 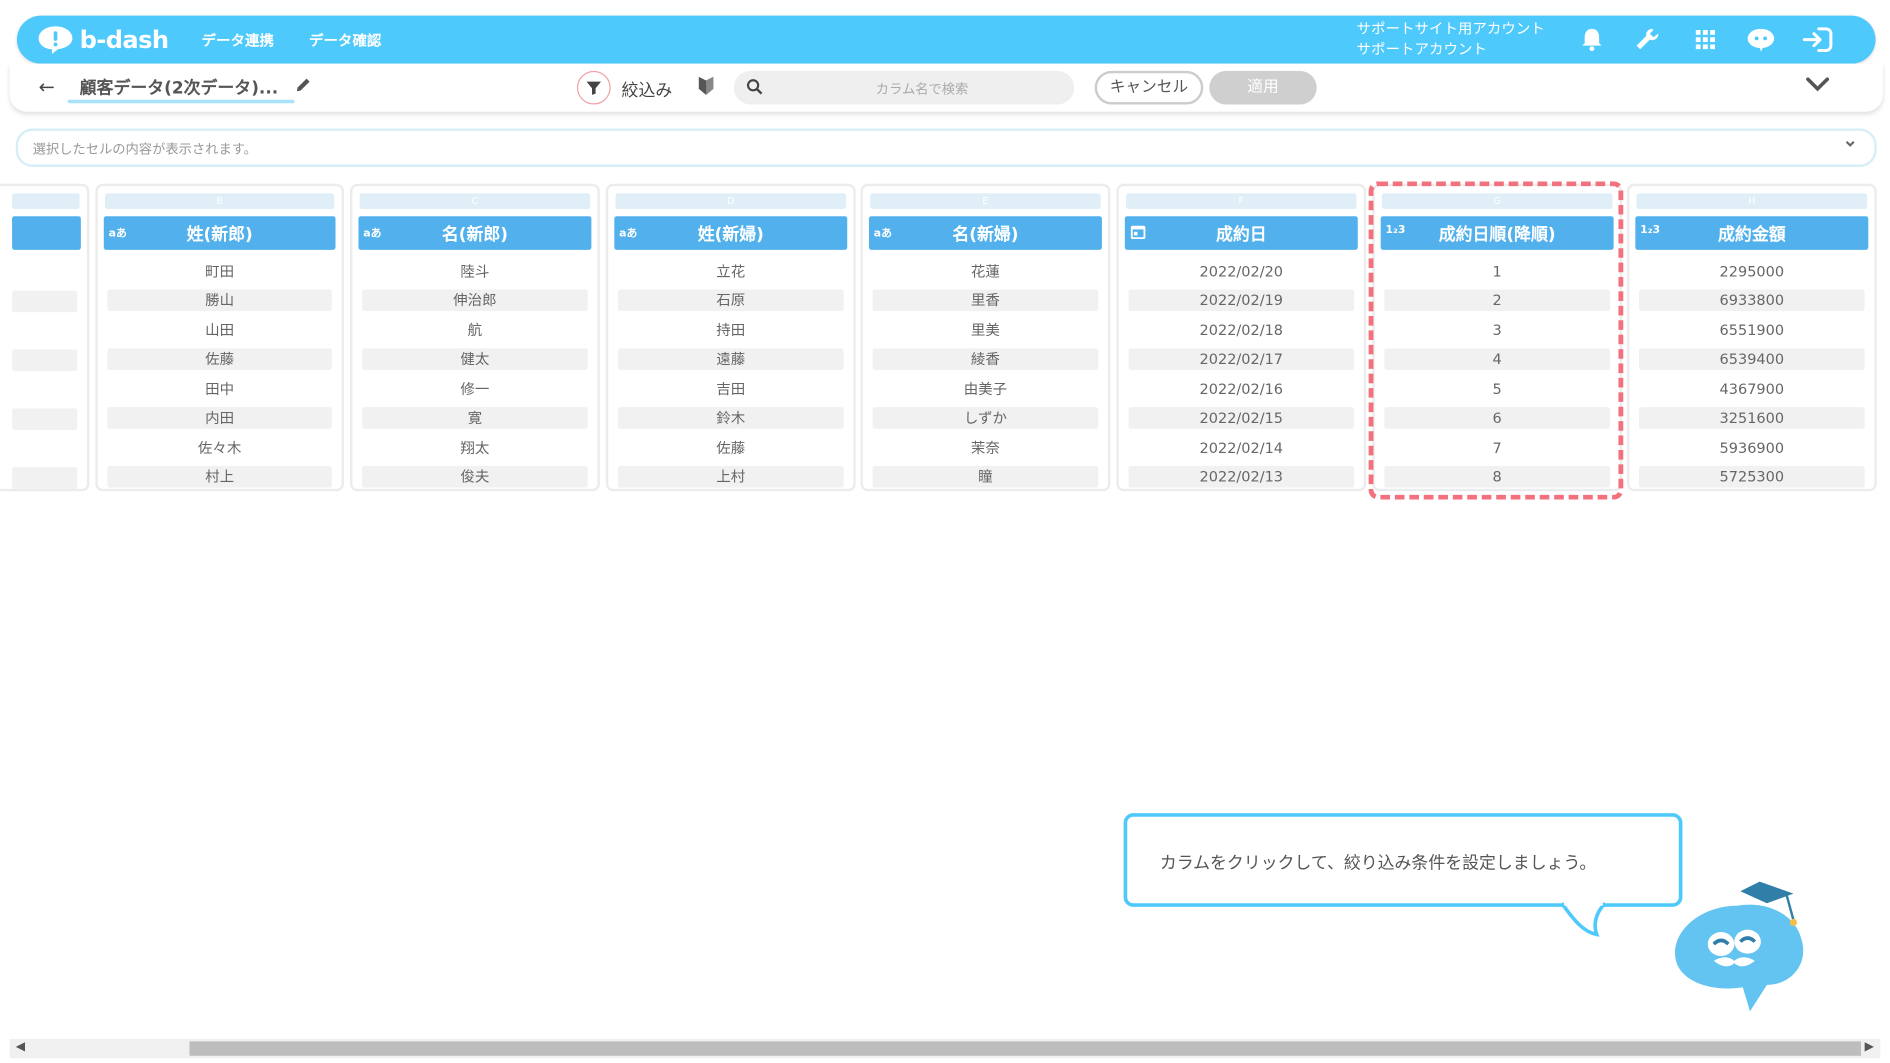 What do you see at coordinates (1752, 389) in the screenshot?
I see `table-cell: 4367900` at bounding box center [1752, 389].